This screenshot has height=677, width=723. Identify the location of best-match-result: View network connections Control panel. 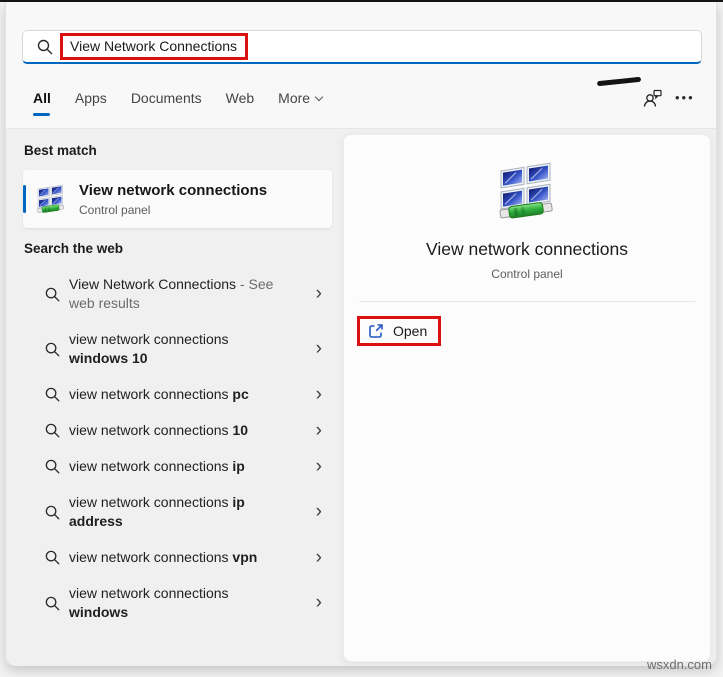
(177, 199).